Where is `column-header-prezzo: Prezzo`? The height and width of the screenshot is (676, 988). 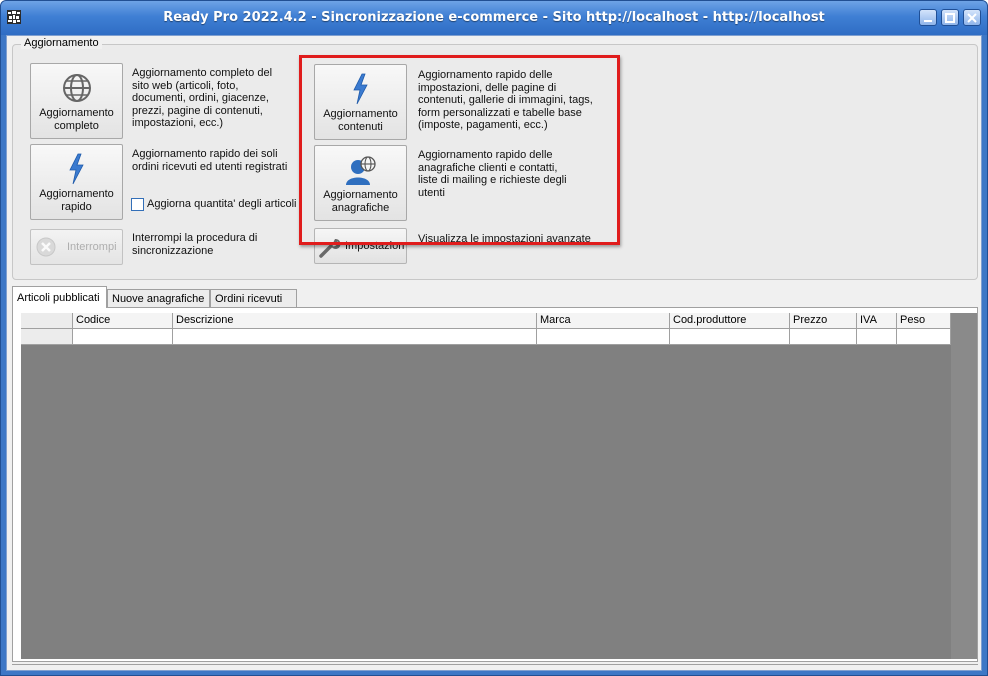 column-header-prezzo: Prezzo is located at coordinates (823, 321).